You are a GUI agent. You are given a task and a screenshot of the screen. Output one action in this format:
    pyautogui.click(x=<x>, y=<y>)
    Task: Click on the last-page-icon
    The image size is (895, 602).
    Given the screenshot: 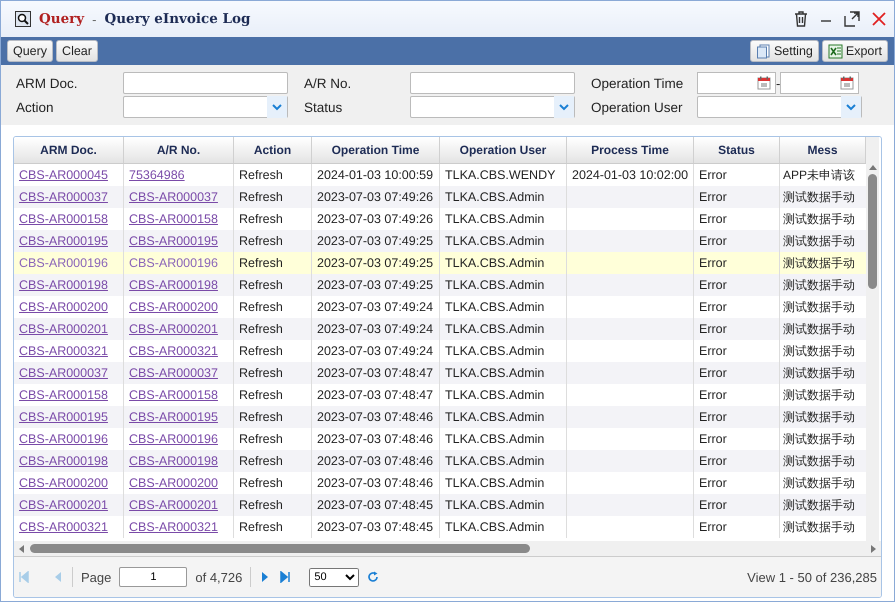 What is the action you would take?
    pyautogui.click(x=285, y=577)
    